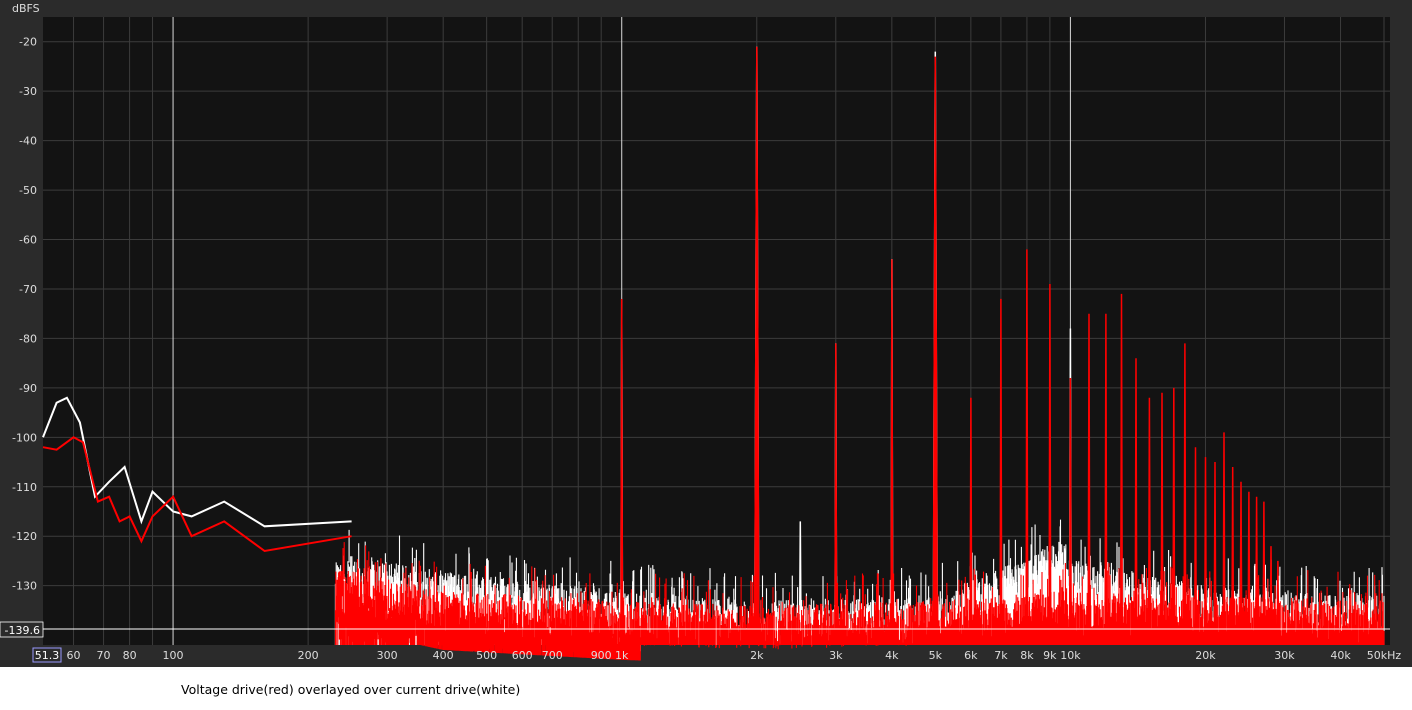 Image resolution: width=1412 pixels, height=710 pixels. I want to click on y-tick-label: -30, so click(28, 91).